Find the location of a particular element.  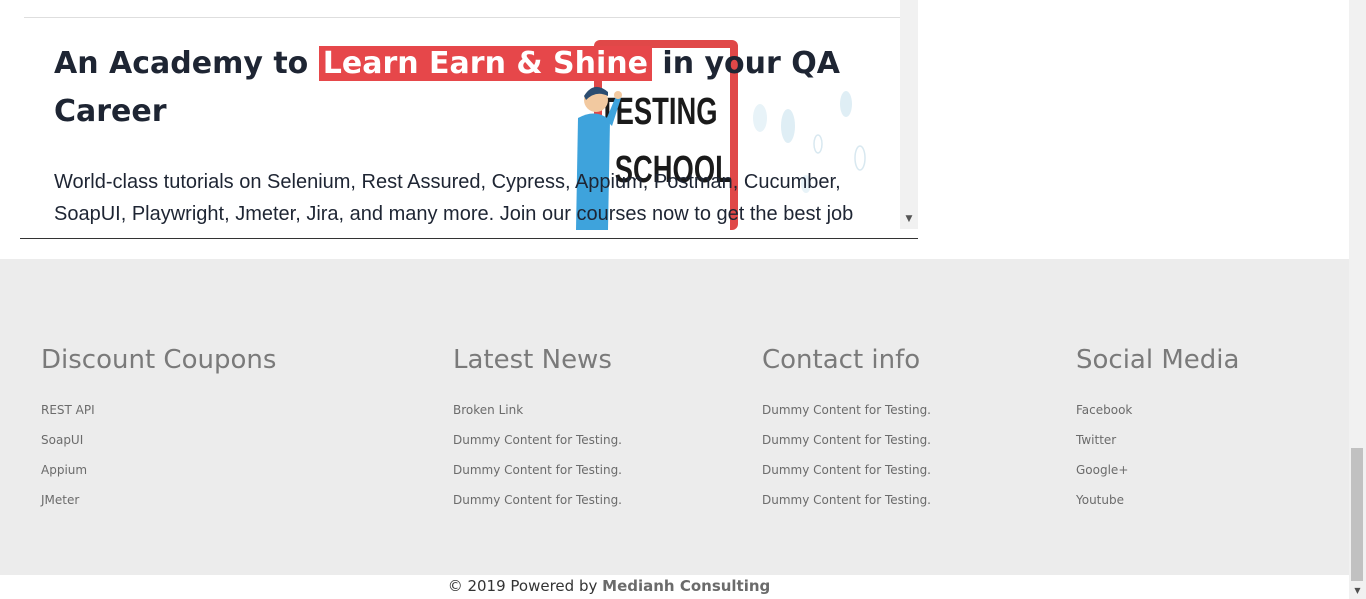

footer-link-appium: Appium is located at coordinates (64, 470).